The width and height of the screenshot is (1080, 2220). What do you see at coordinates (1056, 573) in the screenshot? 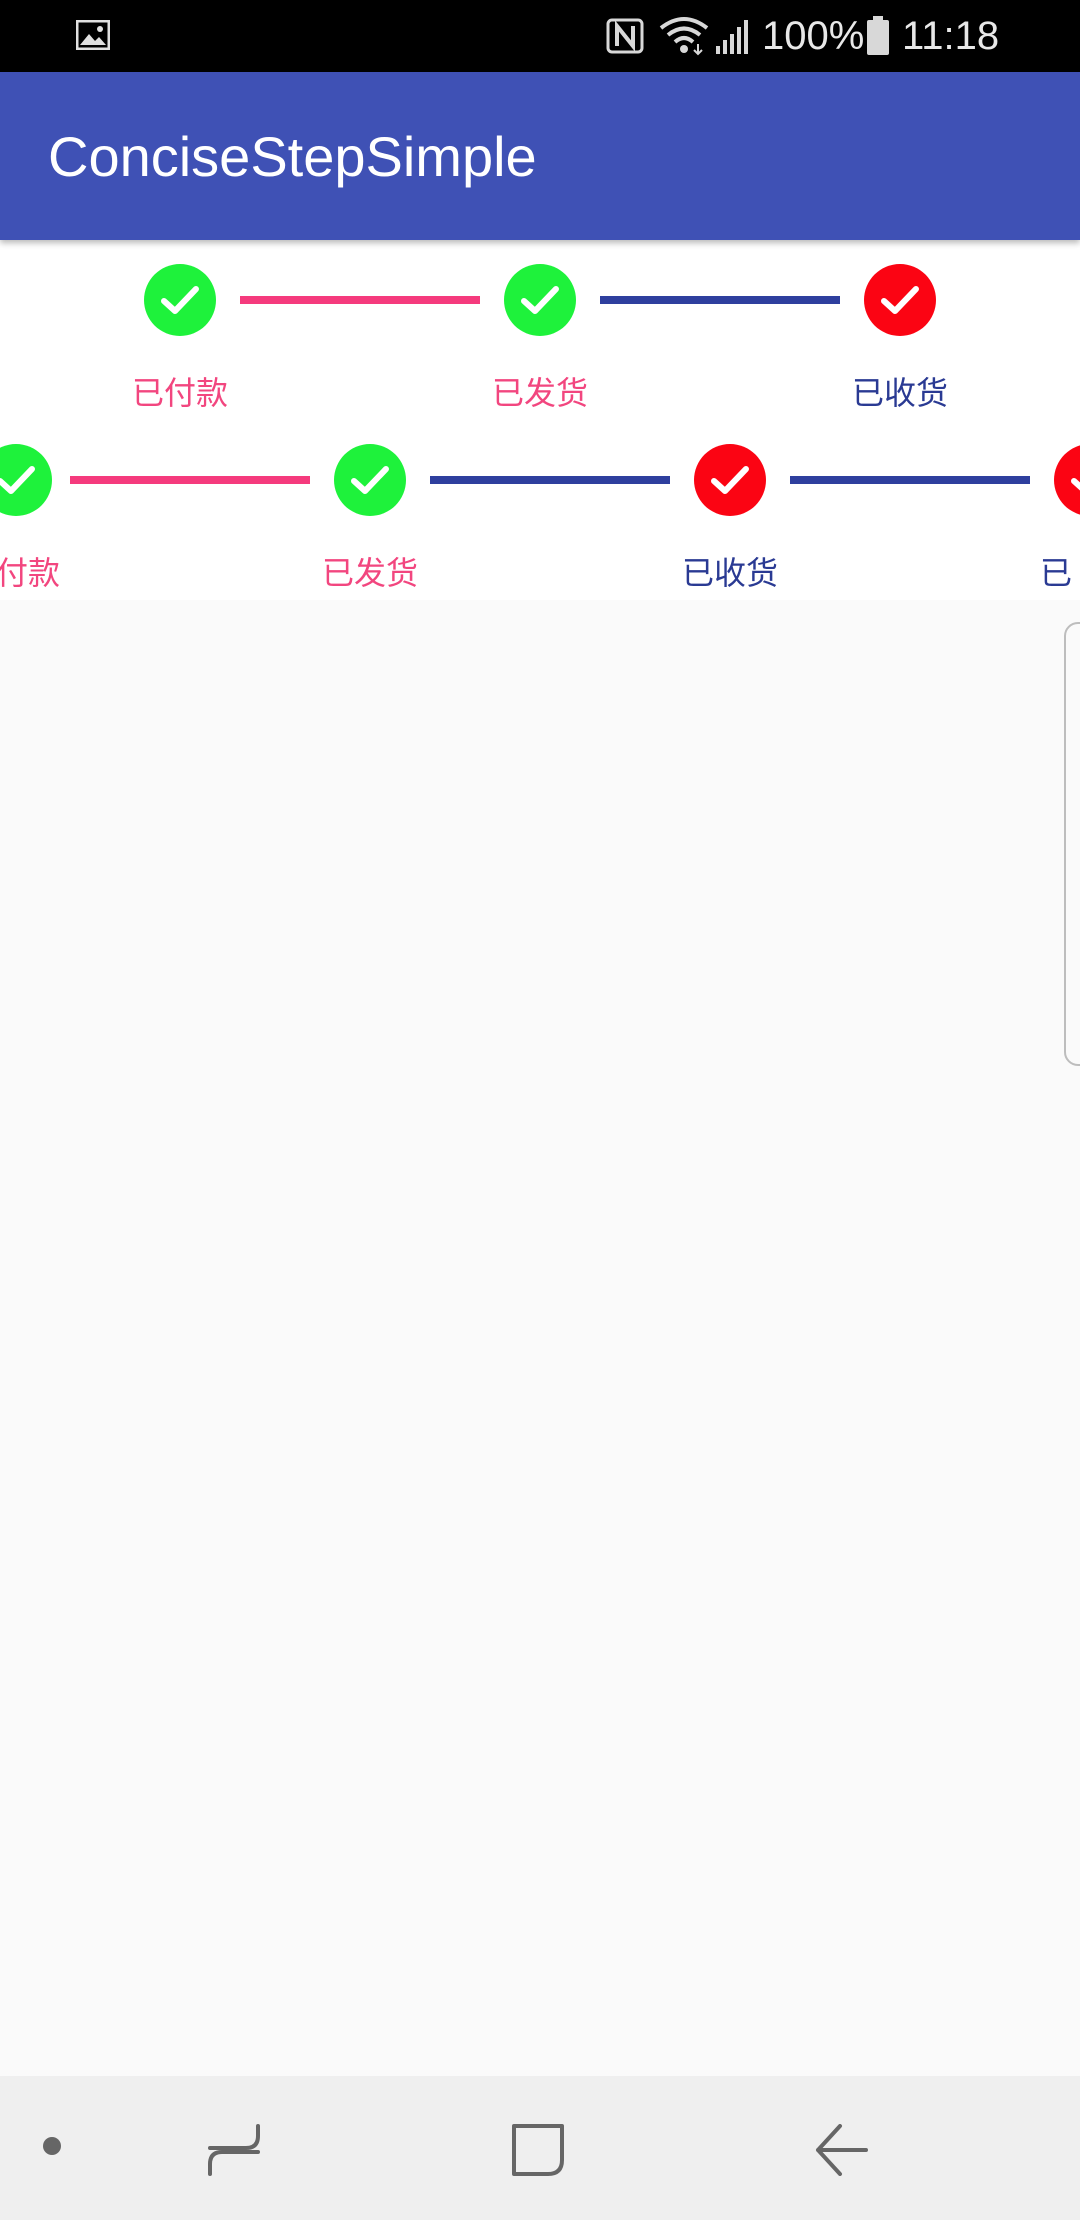
I see `step-label-next: 已` at bounding box center [1056, 573].